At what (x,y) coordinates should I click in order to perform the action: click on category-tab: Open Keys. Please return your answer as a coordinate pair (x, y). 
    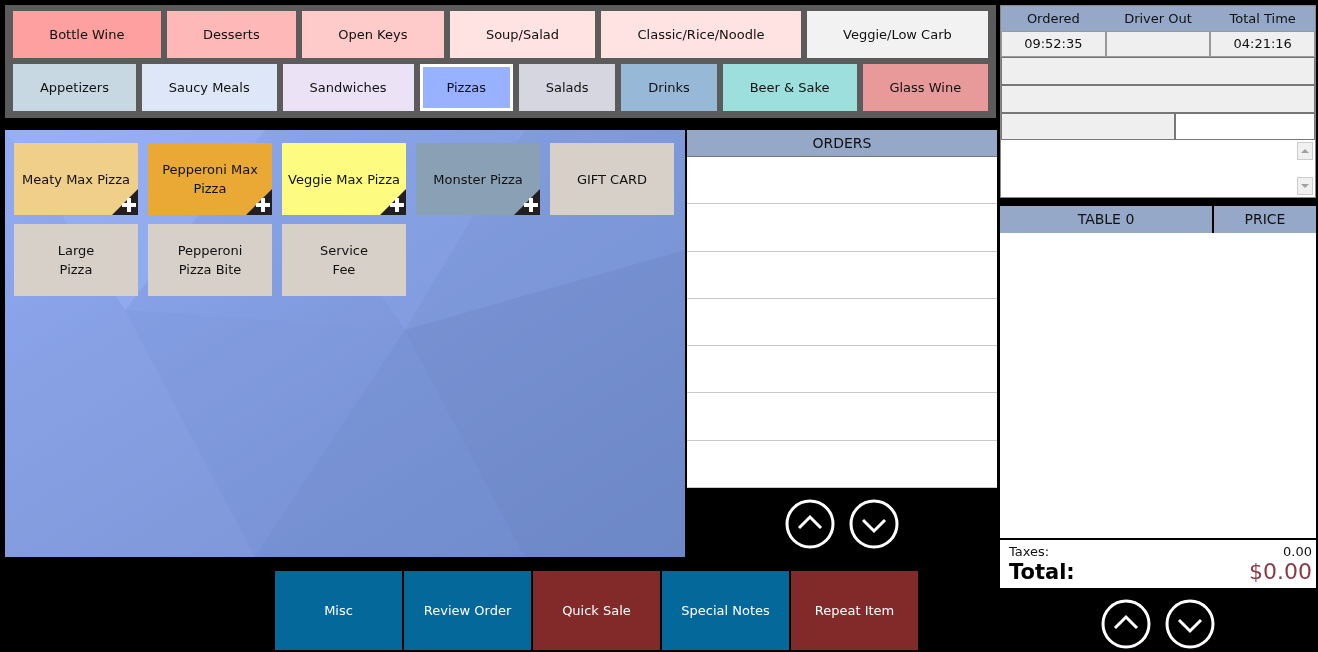
    Looking at the image, I should click on (373, 34).